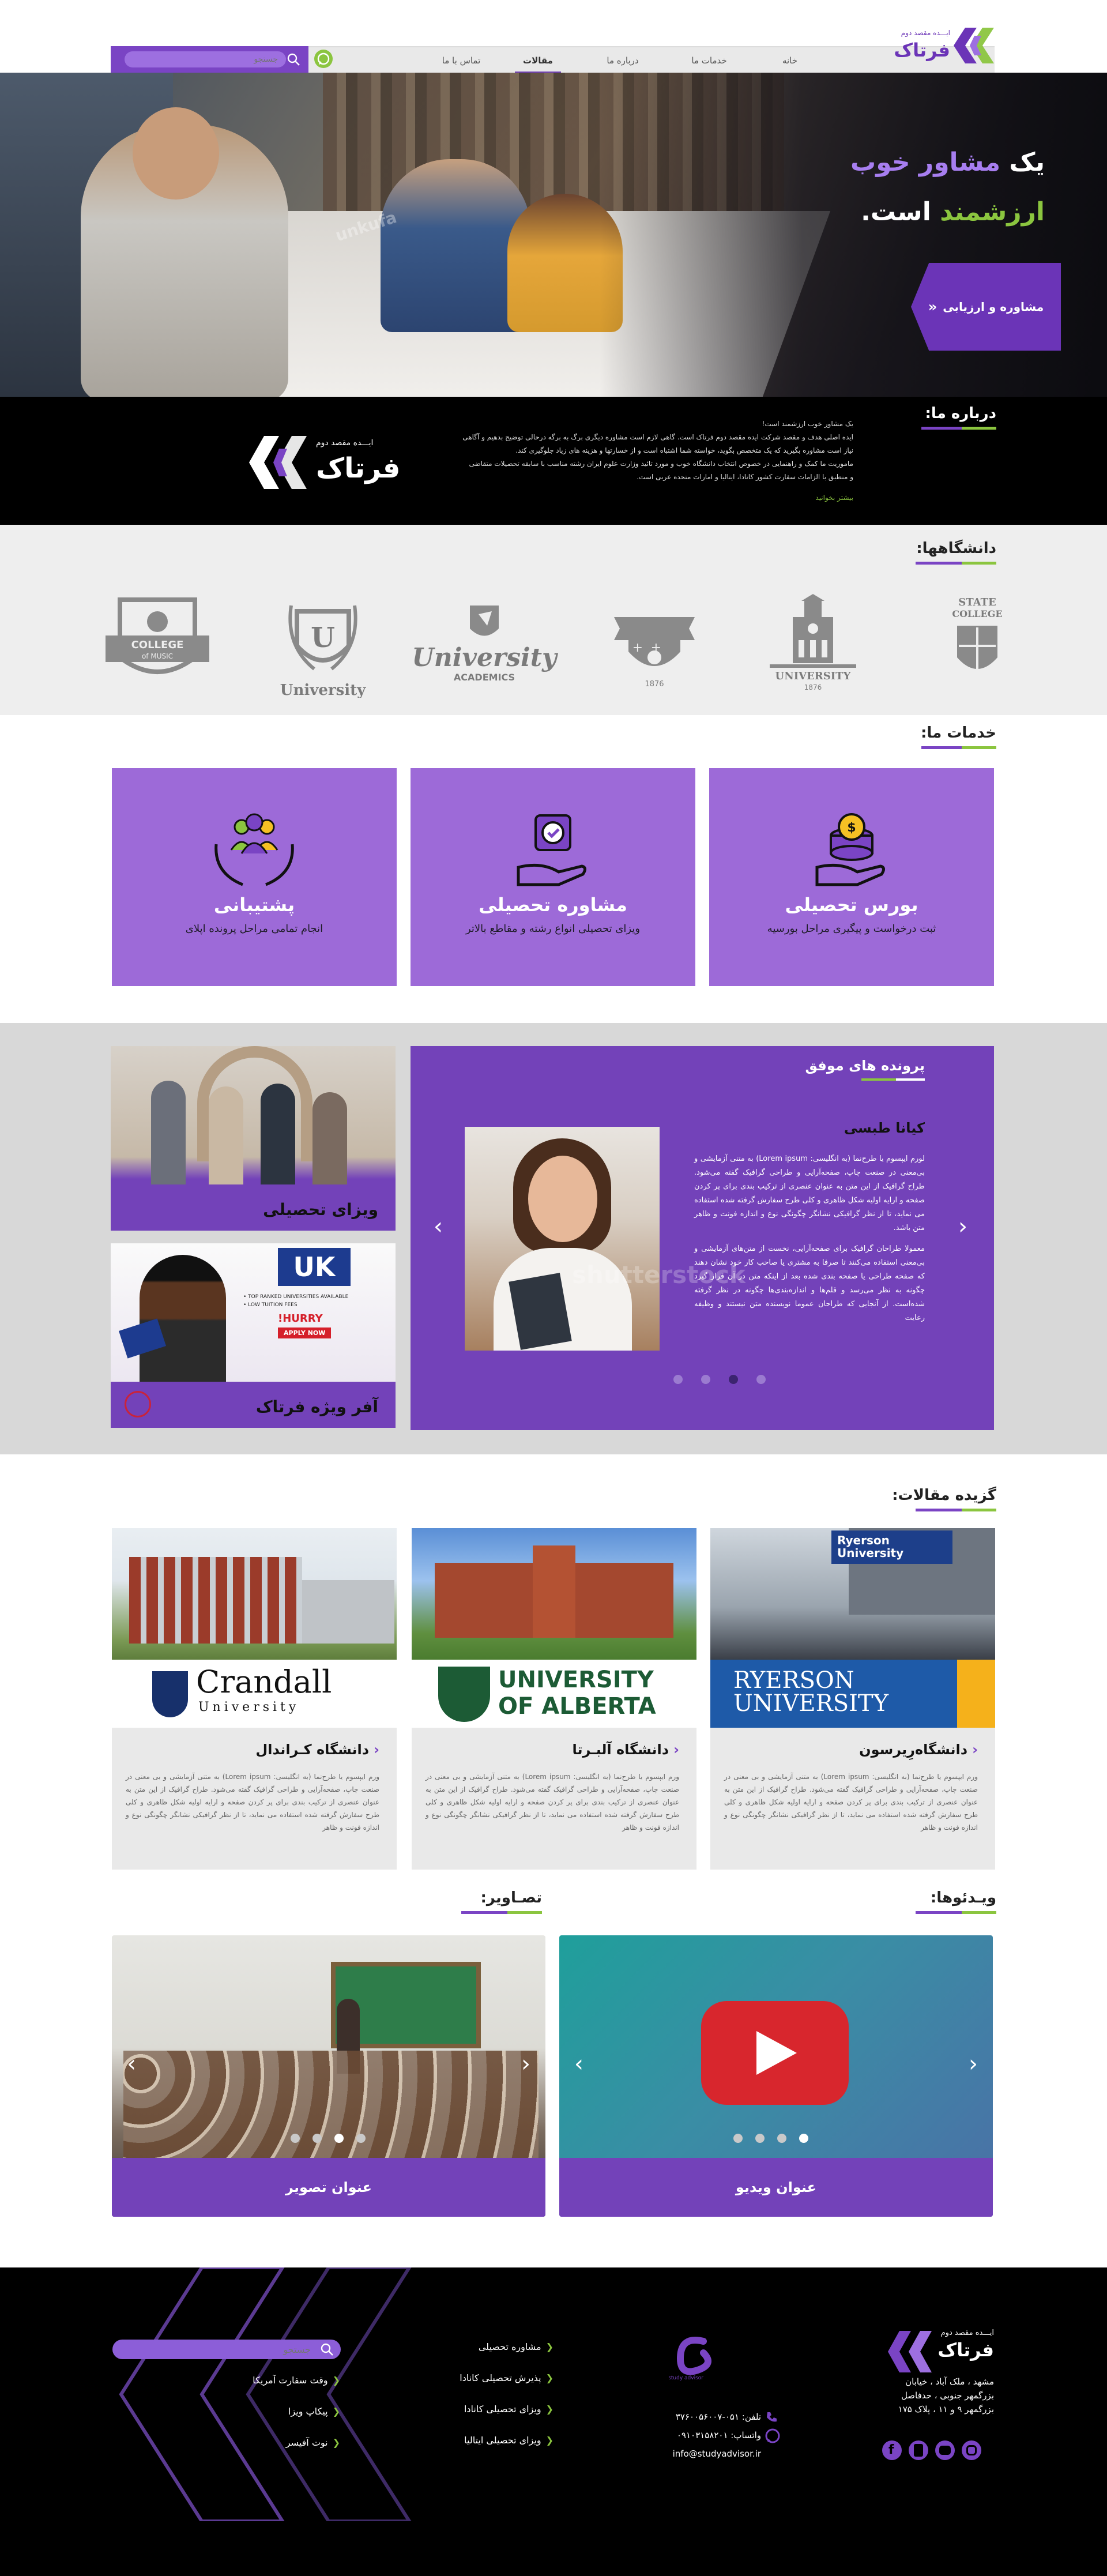 The width and height of the screenshot is (1107, 2576). I want to click on foursquare-icon, so click(918, 2450).